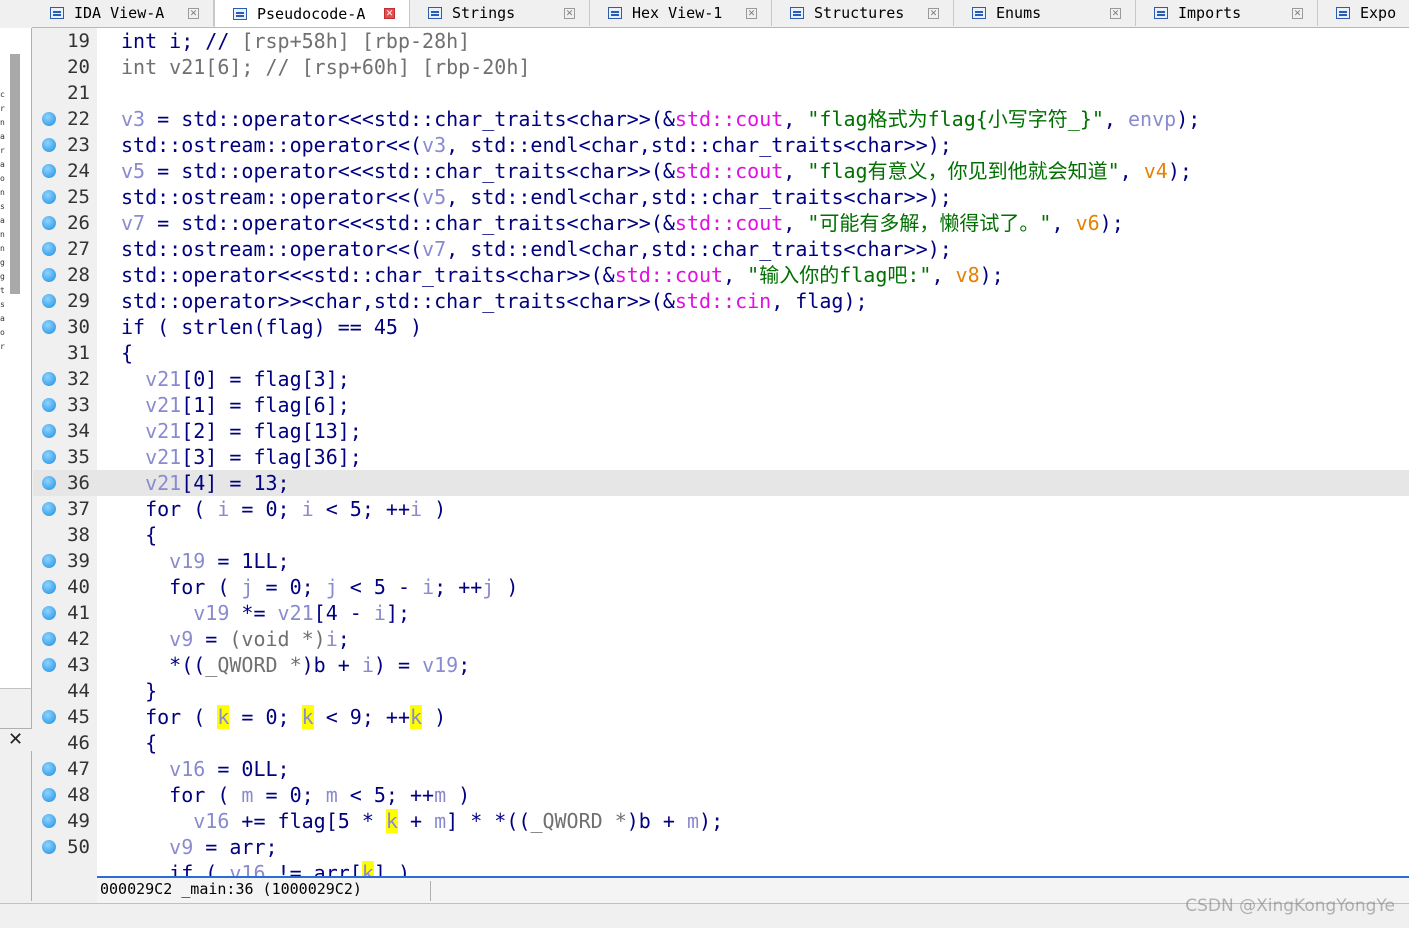 The image size is (1409, 928). Describe the element at coordinates (721, 561) in the screenshot. I see `code-line: 39 v19 = 1LL;` at that location.